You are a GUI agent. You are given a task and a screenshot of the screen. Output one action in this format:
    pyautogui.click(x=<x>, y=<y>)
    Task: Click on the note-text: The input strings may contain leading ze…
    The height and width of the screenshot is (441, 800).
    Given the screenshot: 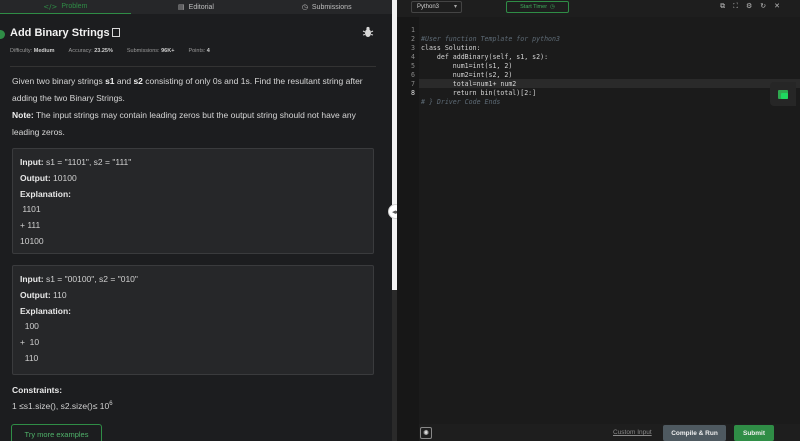 What is the action you would take?
    pyautogui.click(x=184, y=123)
    